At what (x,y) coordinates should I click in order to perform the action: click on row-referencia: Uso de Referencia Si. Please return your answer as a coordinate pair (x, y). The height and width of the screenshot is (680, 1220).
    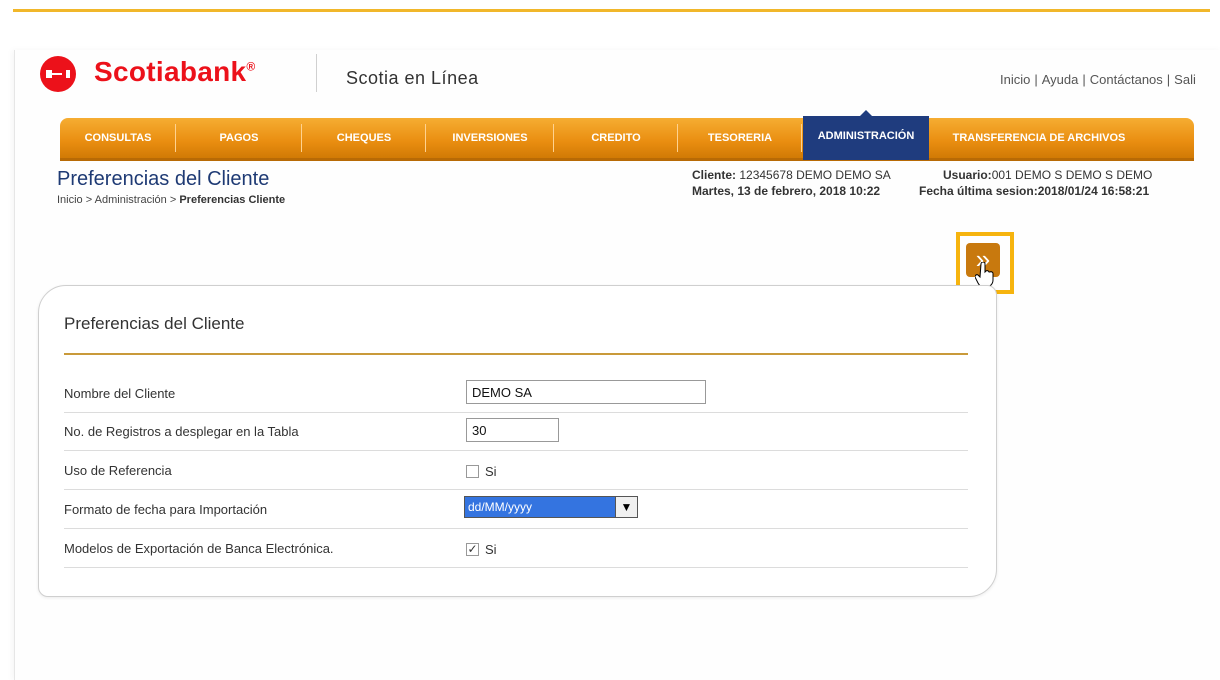
    Looking at the image, I should click on (516, 470).